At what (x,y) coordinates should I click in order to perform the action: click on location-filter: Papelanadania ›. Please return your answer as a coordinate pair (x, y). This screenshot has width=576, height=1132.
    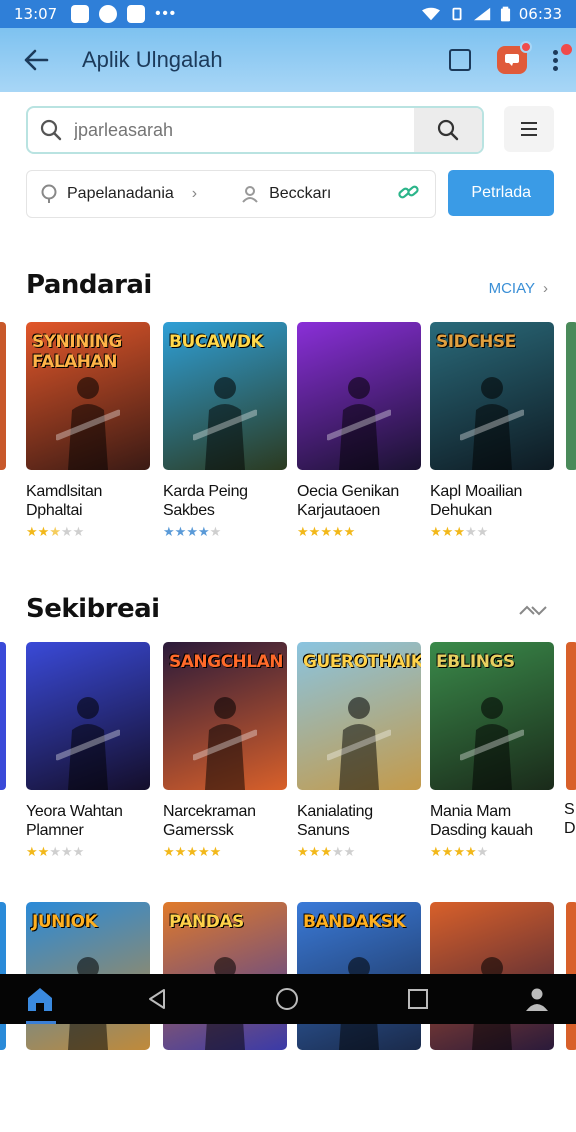
    Looking at the image, I should click on (119, 194).